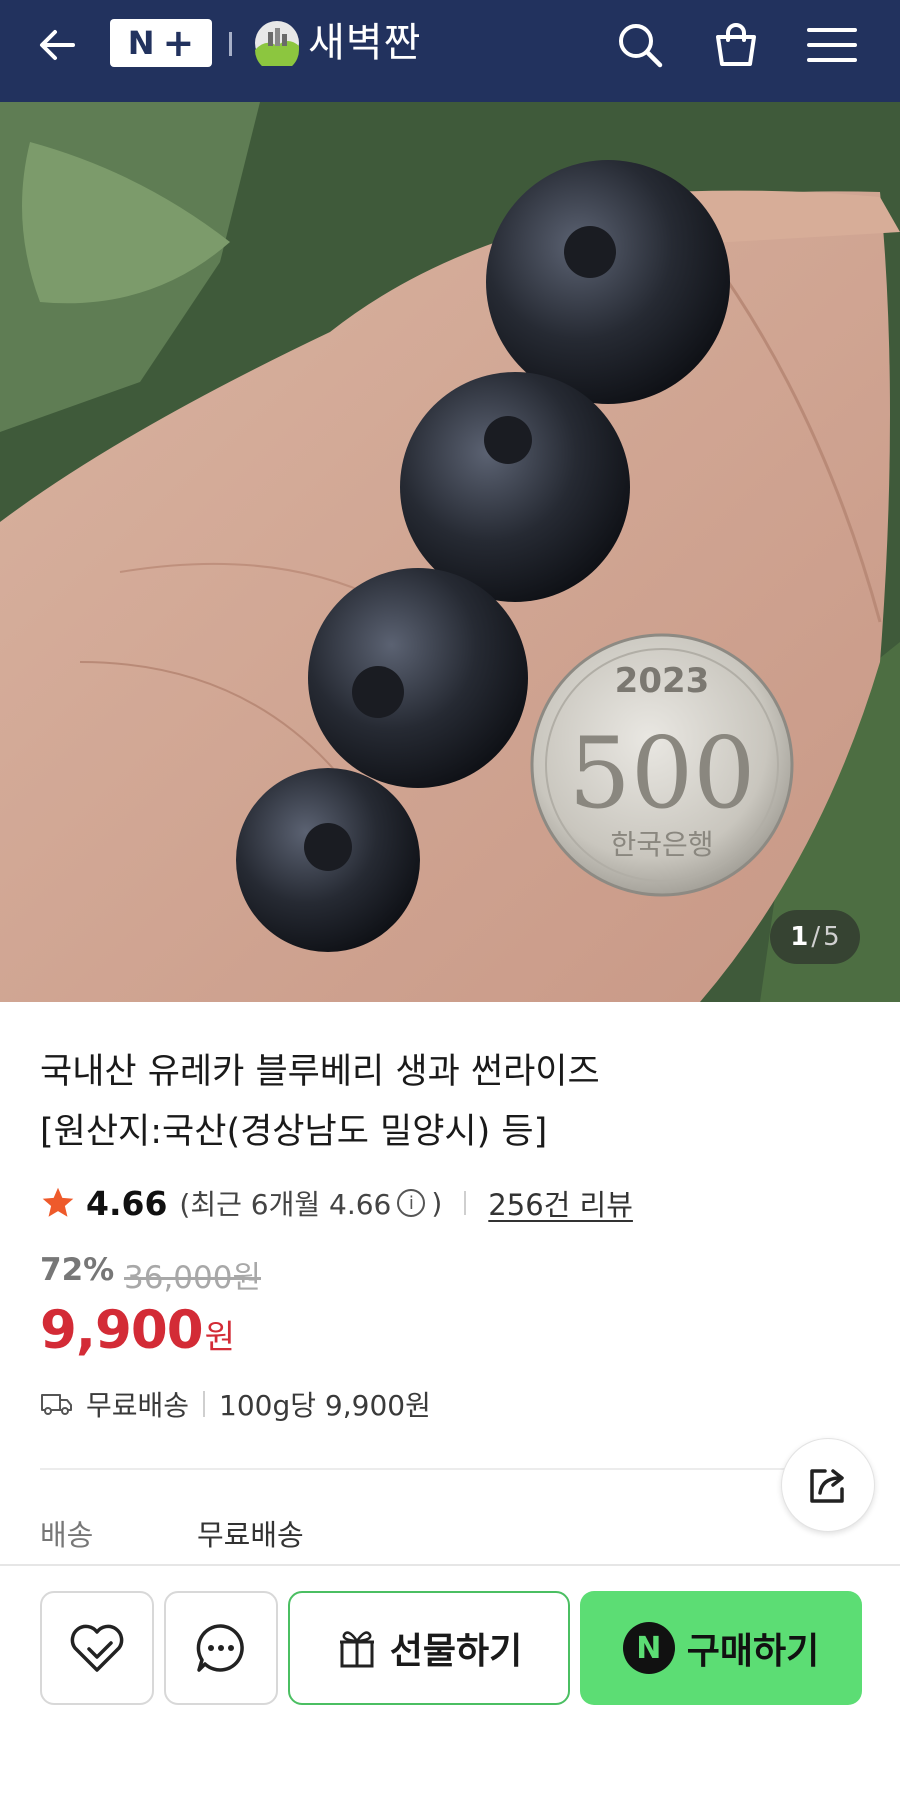 The width and height of the screenshot is (900, 1811). I want to click on hamburger-menu-icon, so click(832, 45).